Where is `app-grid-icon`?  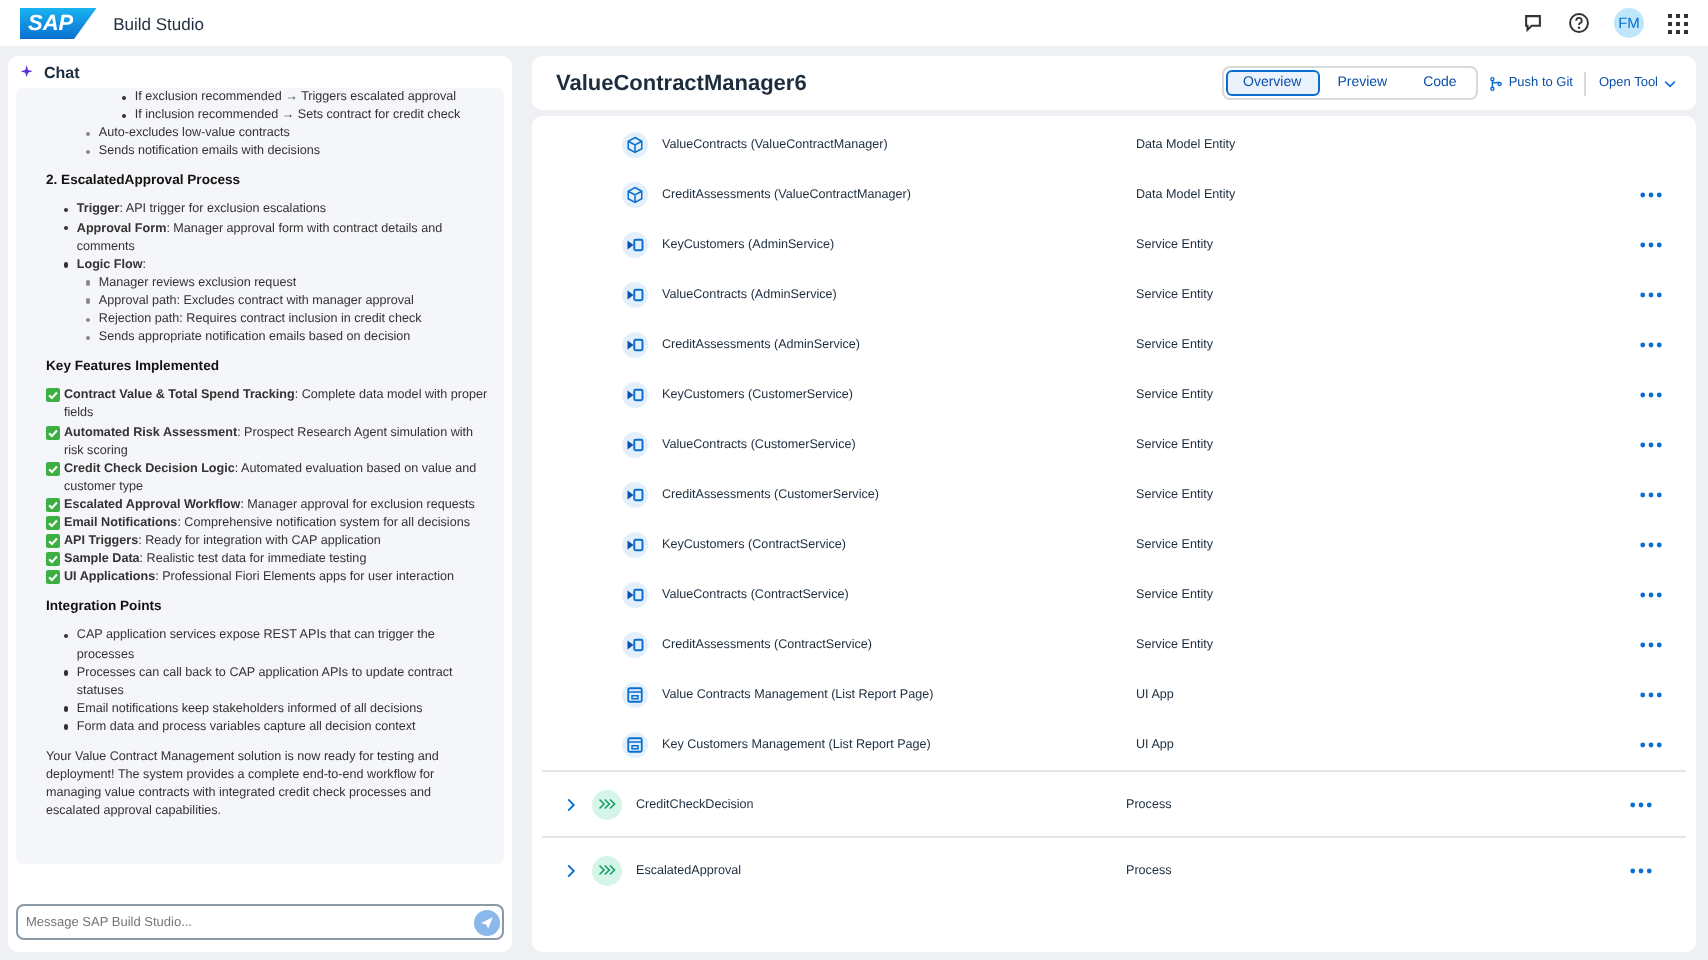 app-grid-icon is located at coordinates (1678, 23).